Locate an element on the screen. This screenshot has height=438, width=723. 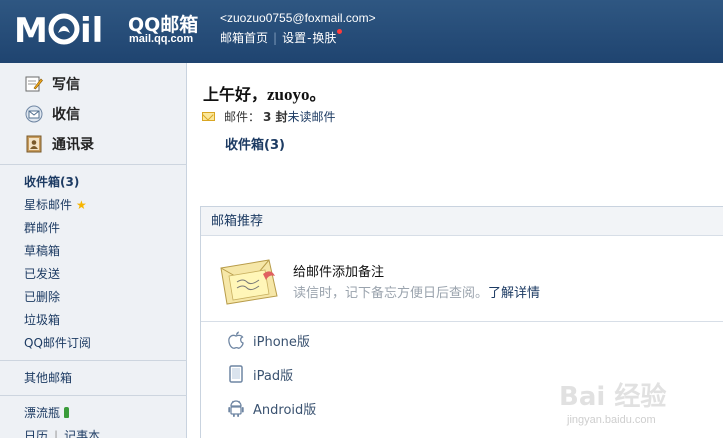
folder-starred: 星标邮件 ★ is located at coordinates (93, 205).